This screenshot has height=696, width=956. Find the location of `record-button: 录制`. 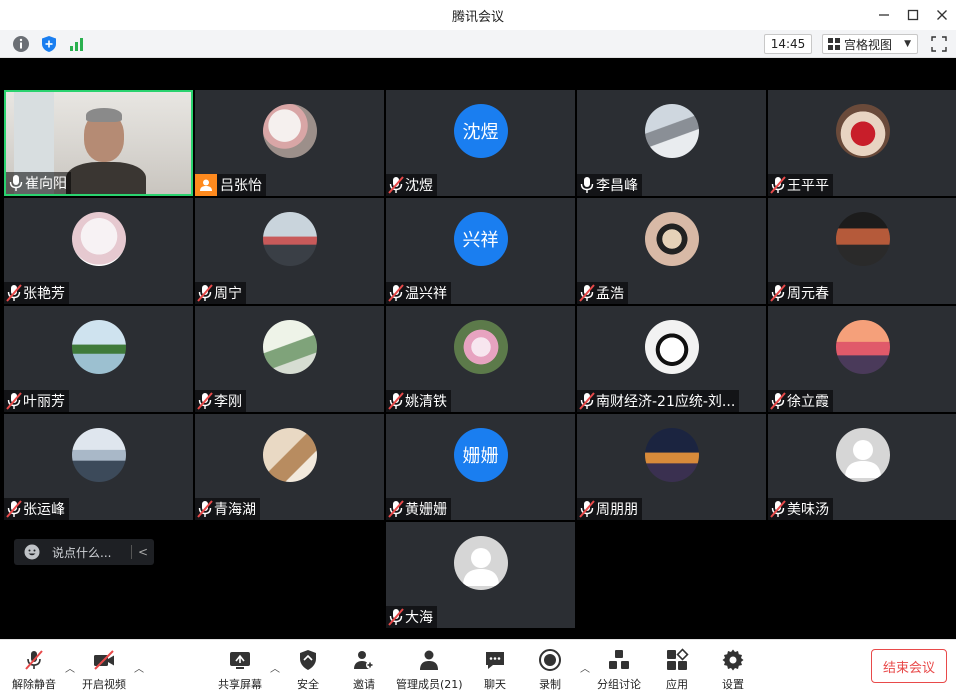

record-button: 录制 is located at coordinates (550, 670).